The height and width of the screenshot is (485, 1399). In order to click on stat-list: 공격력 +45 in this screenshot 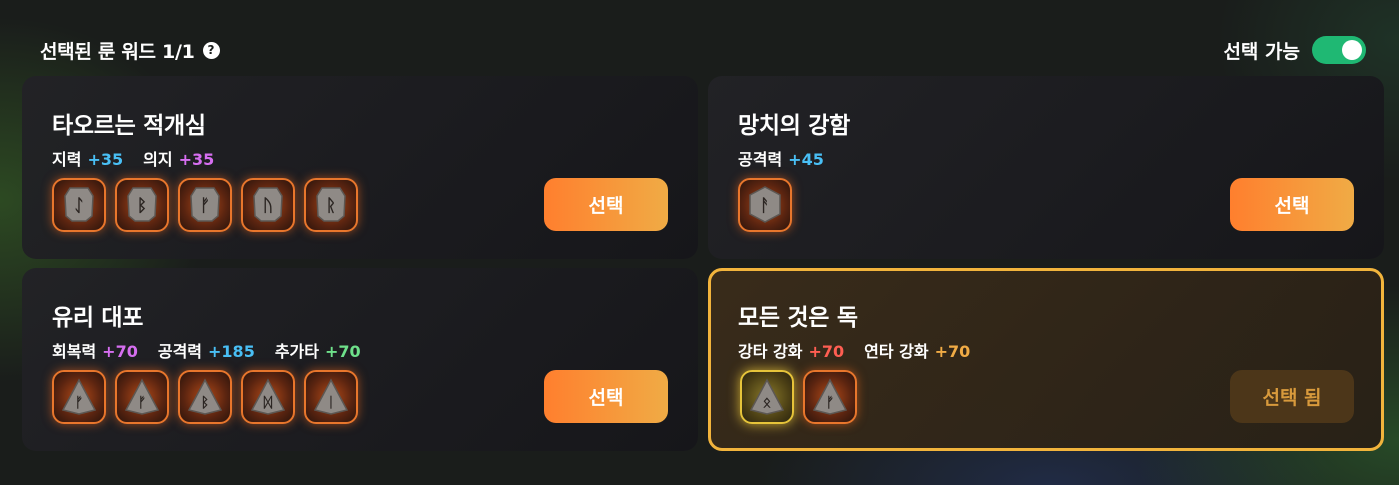, I will do `click(781, 158)`.